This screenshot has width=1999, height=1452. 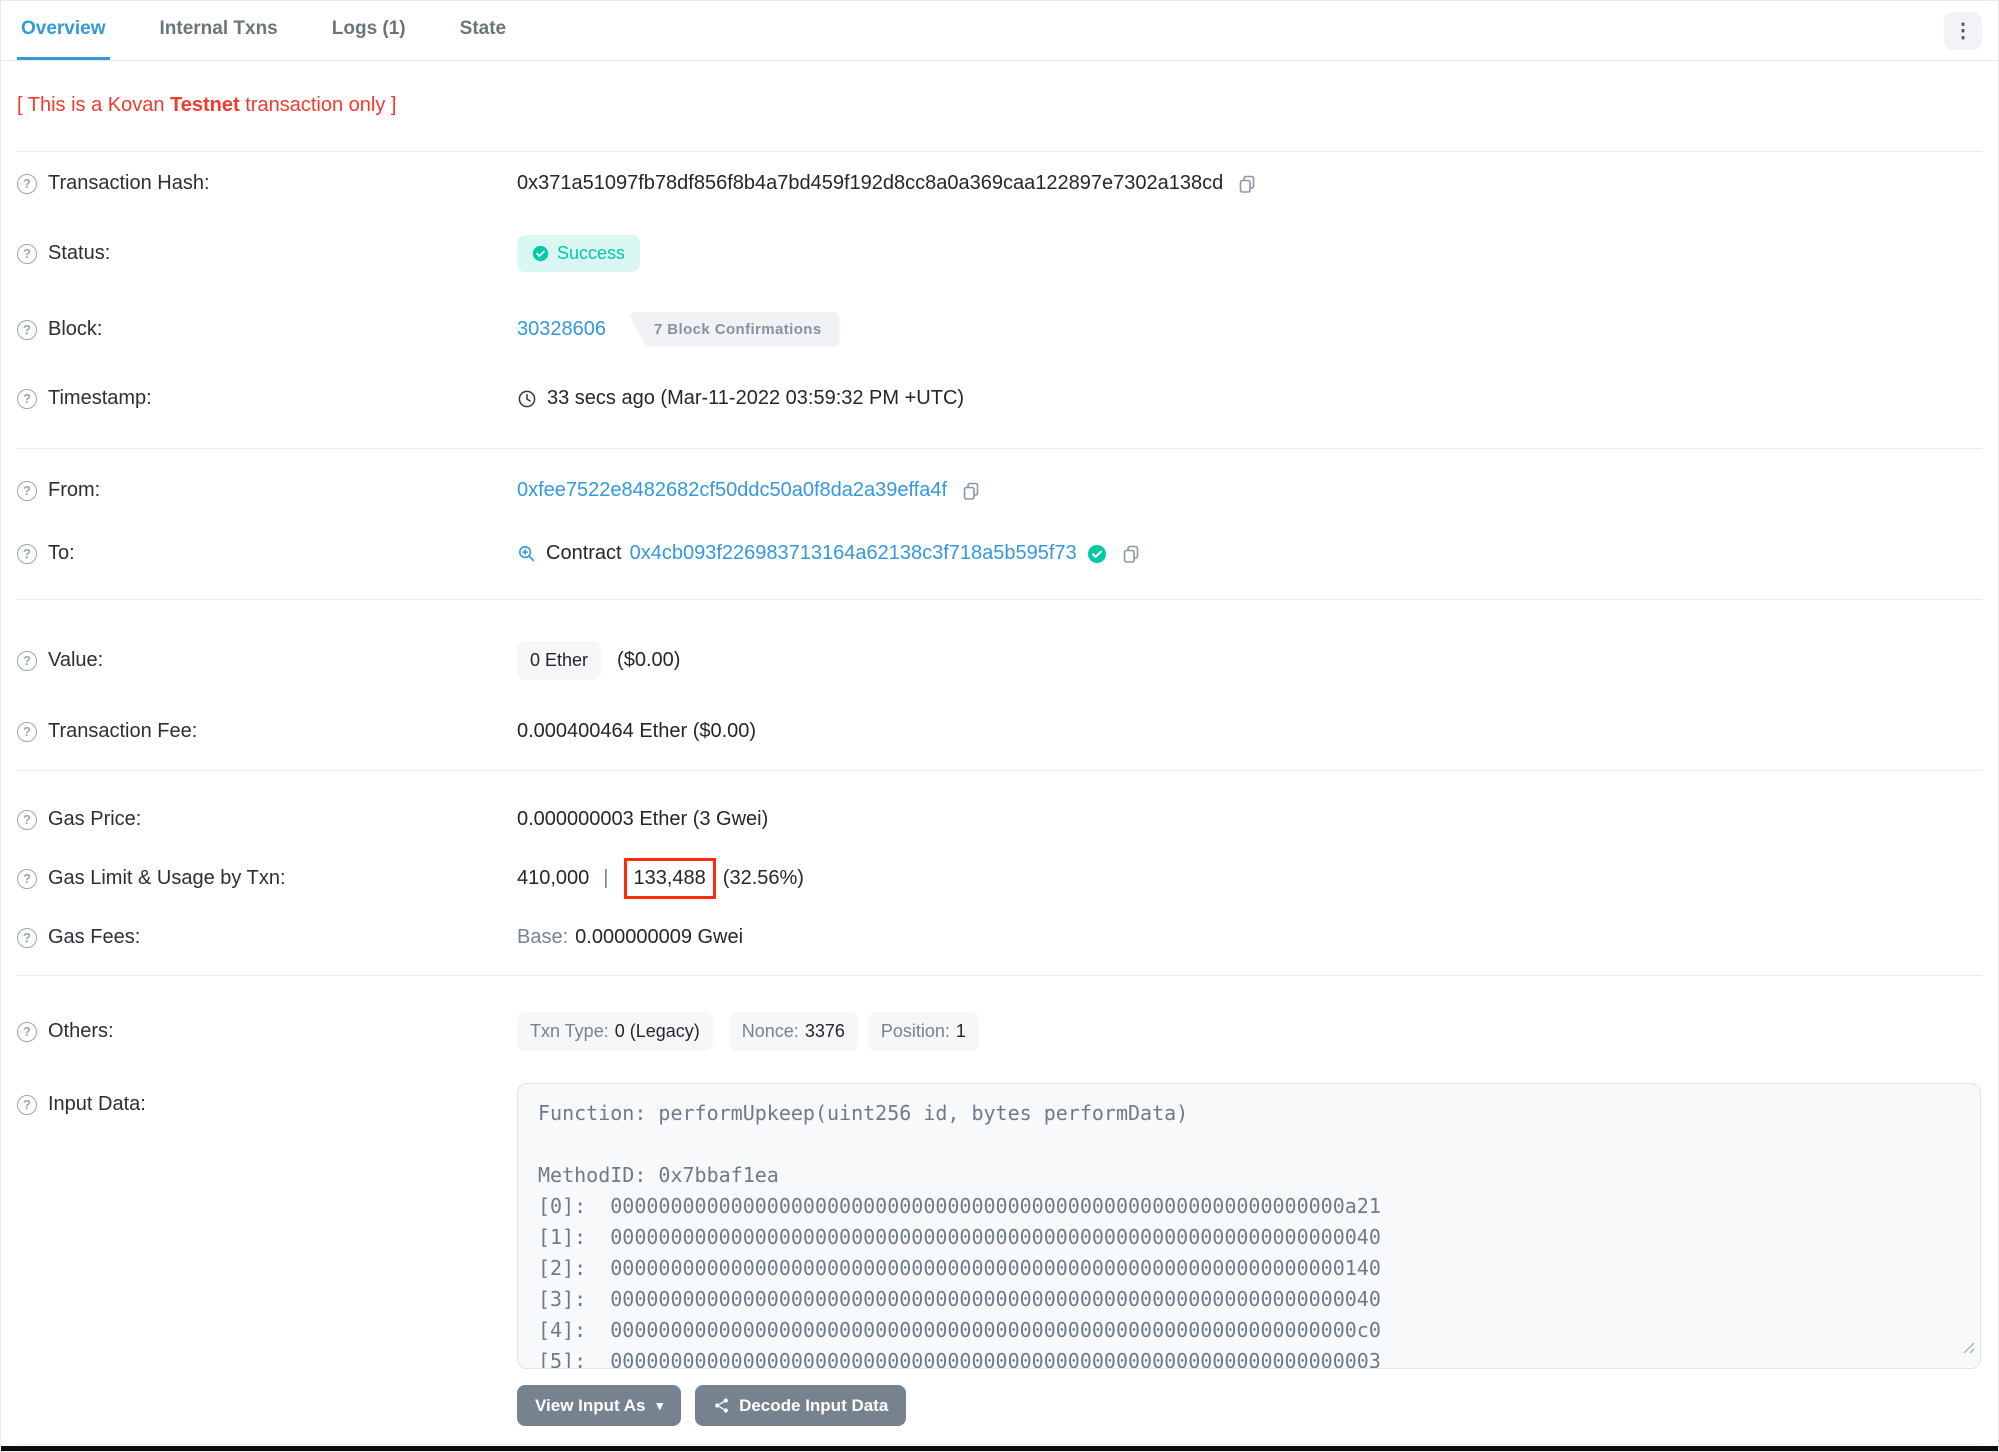 I want to click on resize-handle, so click(x=1969, y=1347).